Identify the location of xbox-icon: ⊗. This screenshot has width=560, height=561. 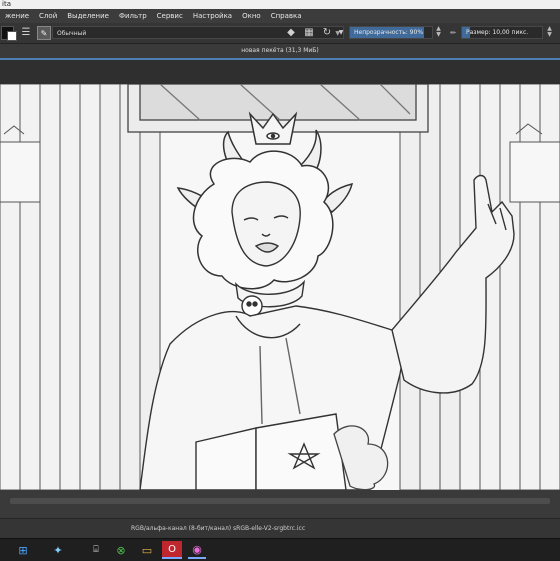
(121, 550).